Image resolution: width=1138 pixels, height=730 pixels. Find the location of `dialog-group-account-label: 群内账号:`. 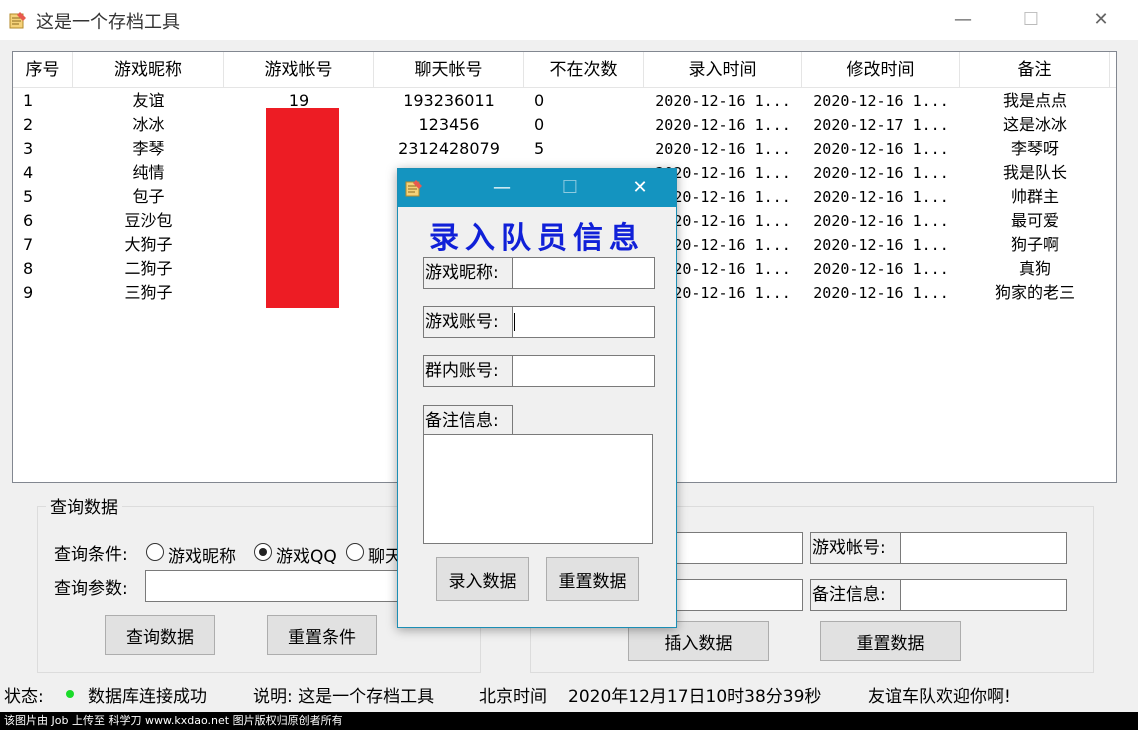

dialog-group-account-label: 群内账号: is located at coordinates (468, 371).